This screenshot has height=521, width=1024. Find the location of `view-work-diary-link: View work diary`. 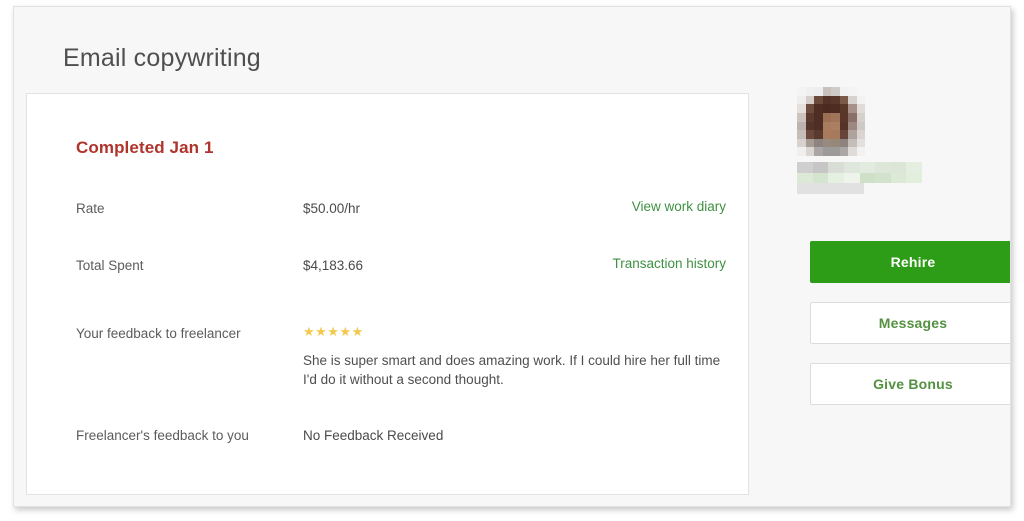

view-work-diary-link: View work diary is located at coordinates (679, 206).